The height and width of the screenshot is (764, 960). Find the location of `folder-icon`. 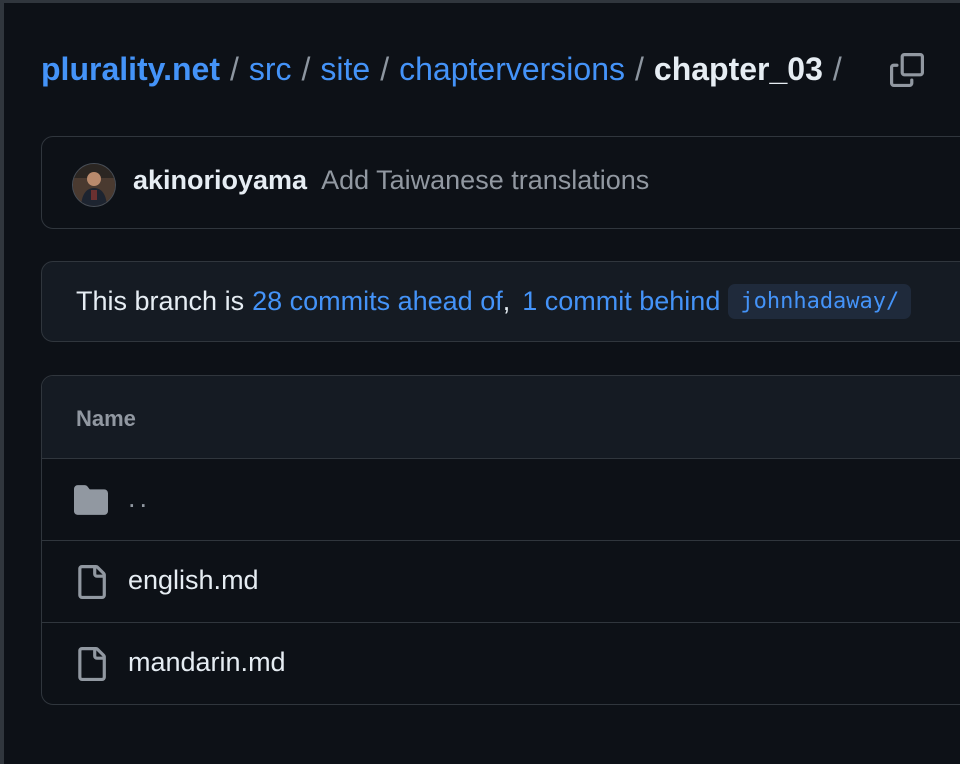

folder-icon is located at coordinates (91, 500).